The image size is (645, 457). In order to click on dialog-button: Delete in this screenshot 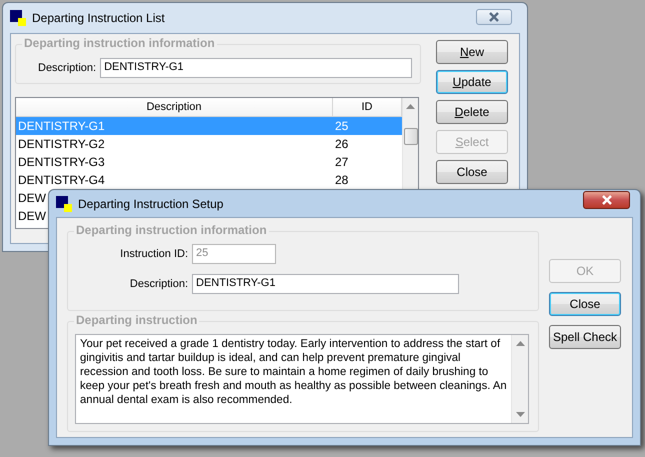, I will do `click(472, 112)`.